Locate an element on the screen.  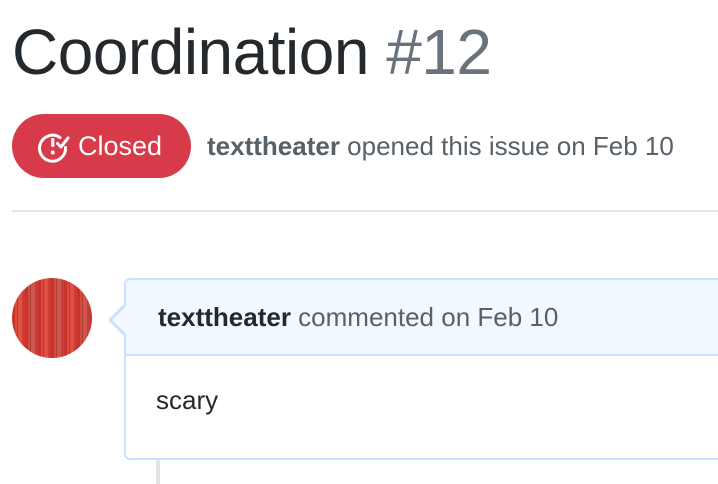
status-badge-label: Closed is located at coordinates (120, 145).